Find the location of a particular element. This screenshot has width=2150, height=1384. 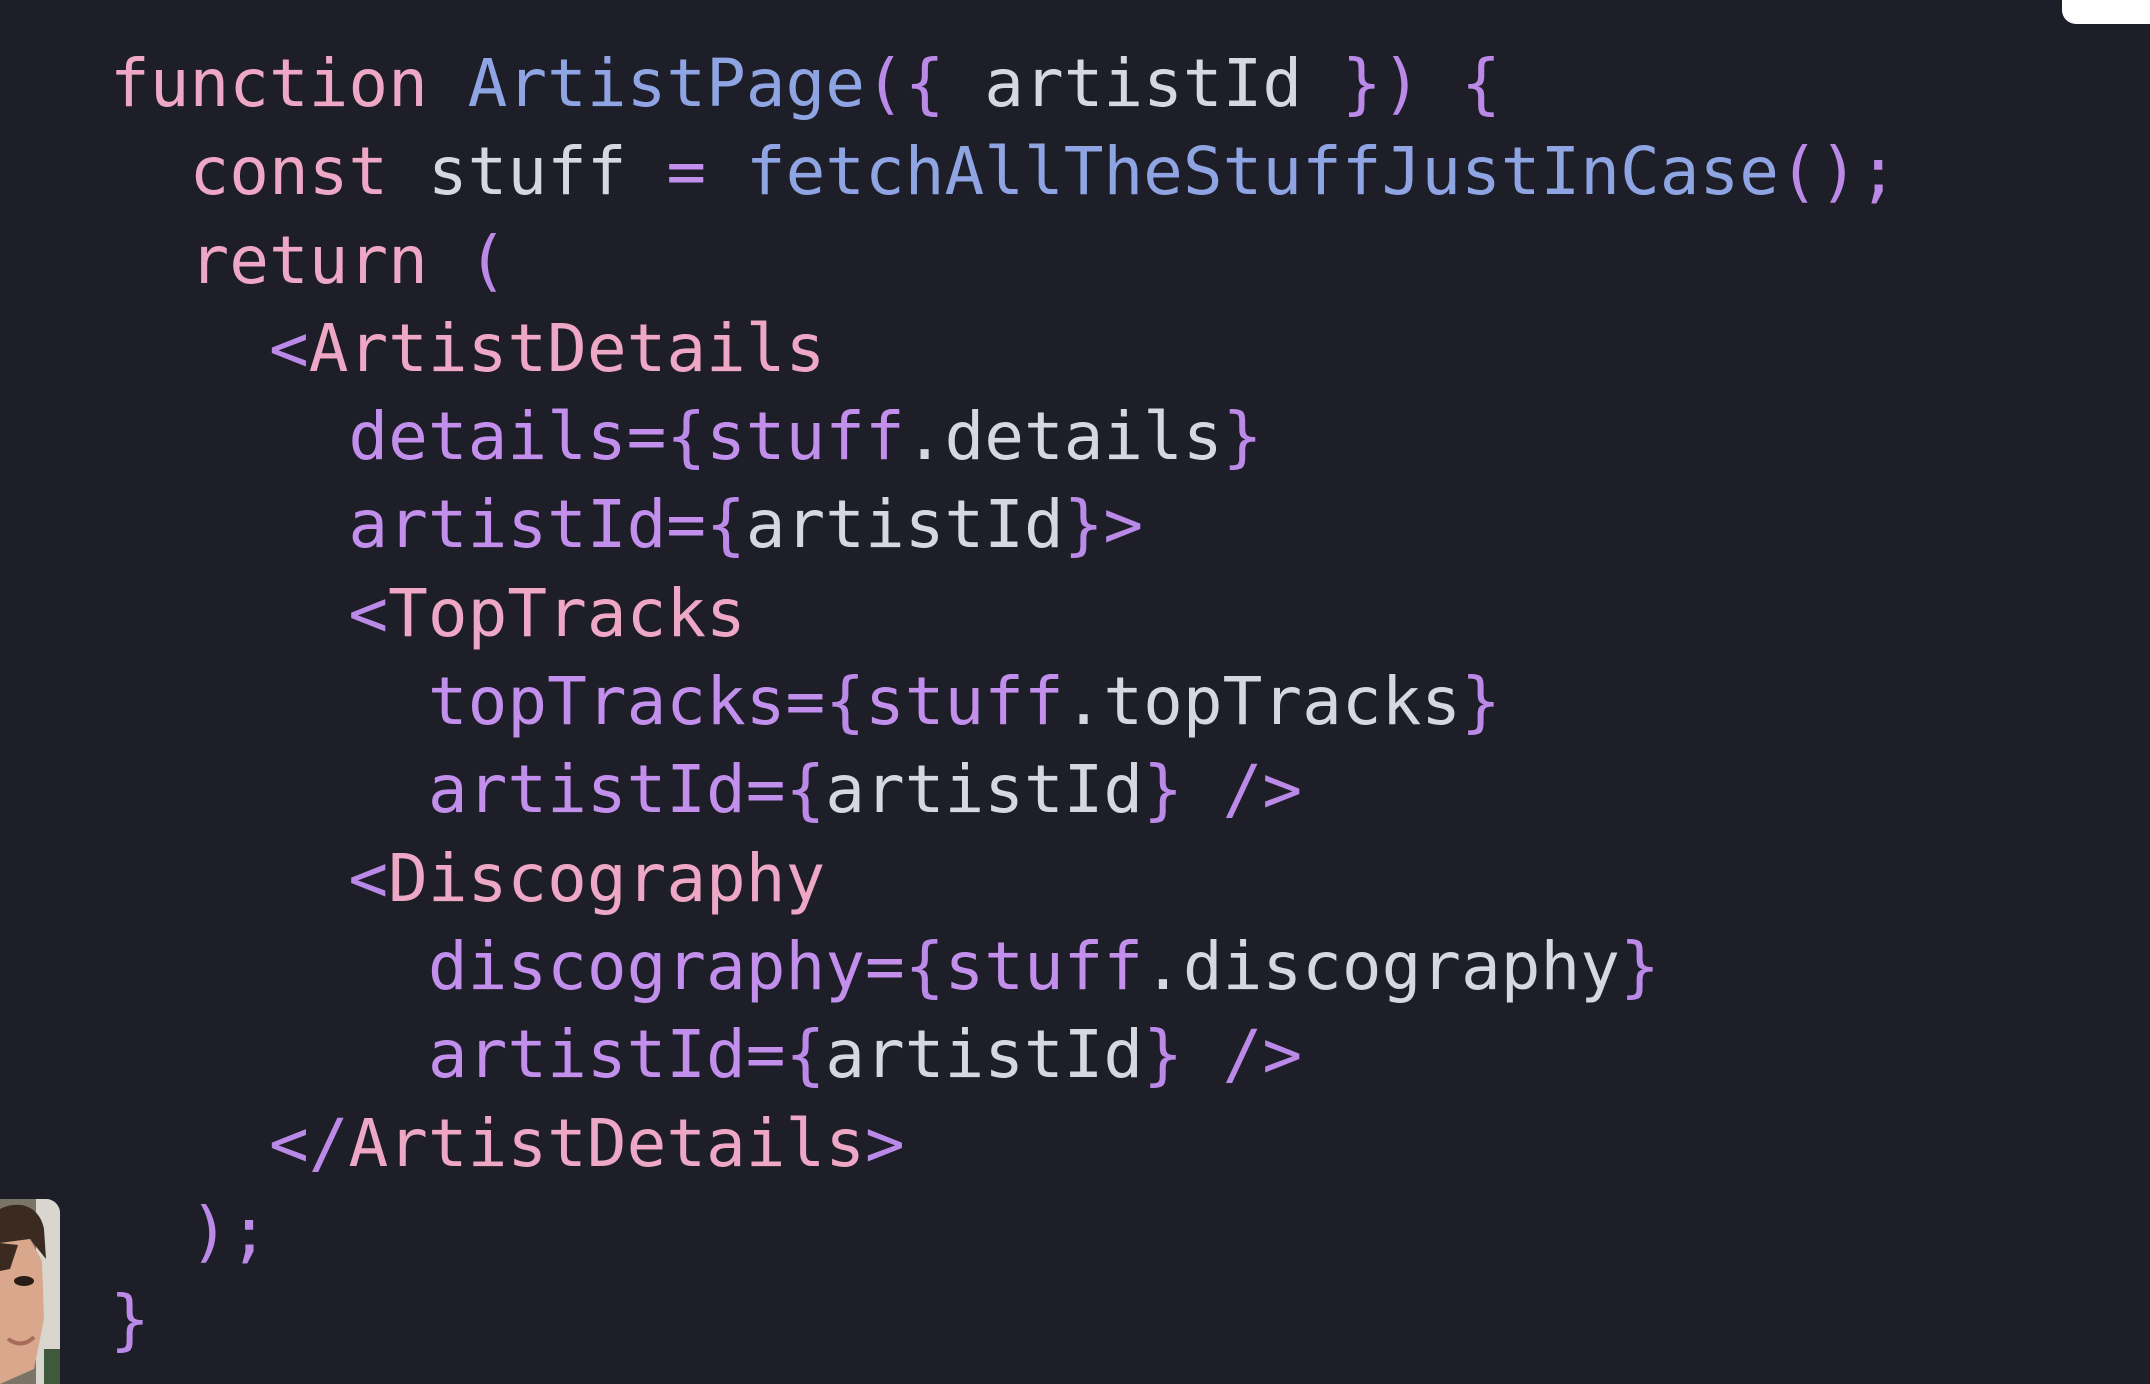

code-line: <Discography is located at coordinates (1004, 879).